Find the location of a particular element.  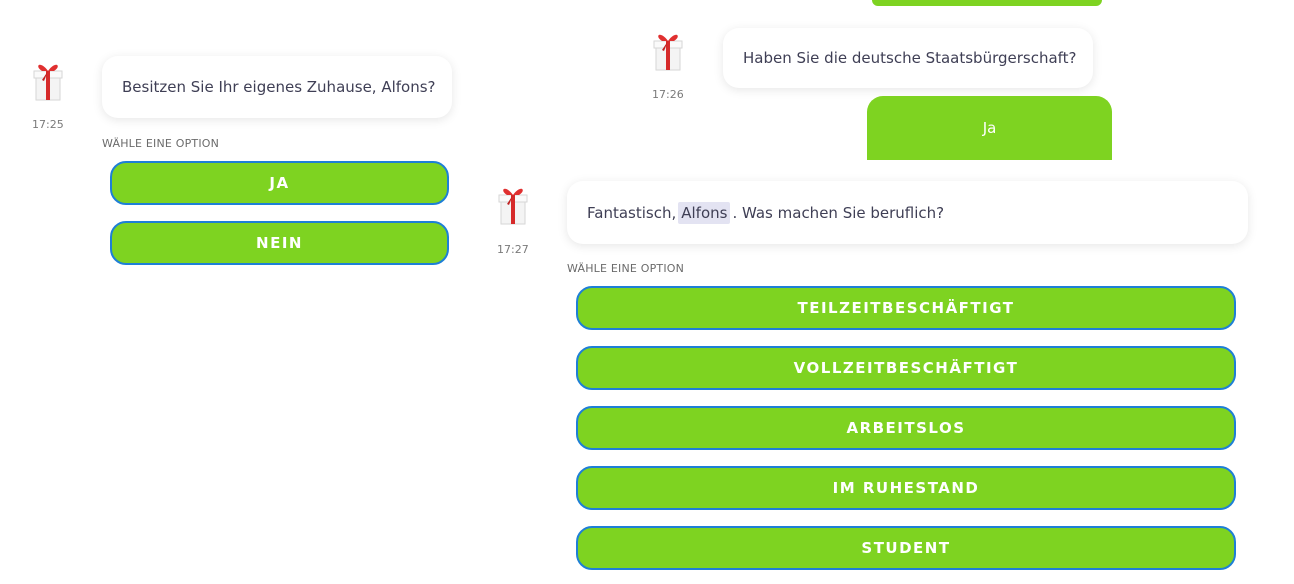

user-reply-bubble-cutoff is located at coordinates (987, 3).